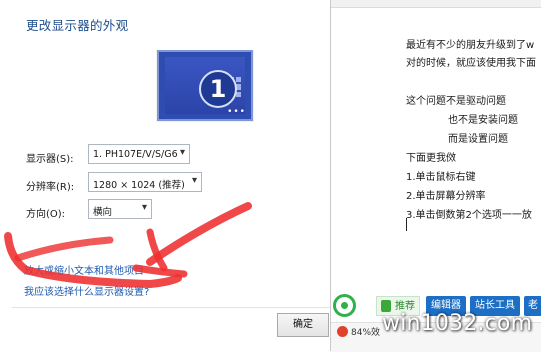 The height and width of the screenshot is (352, 541). I want to click on monitor-number-badge: 1, so click(218, 89).